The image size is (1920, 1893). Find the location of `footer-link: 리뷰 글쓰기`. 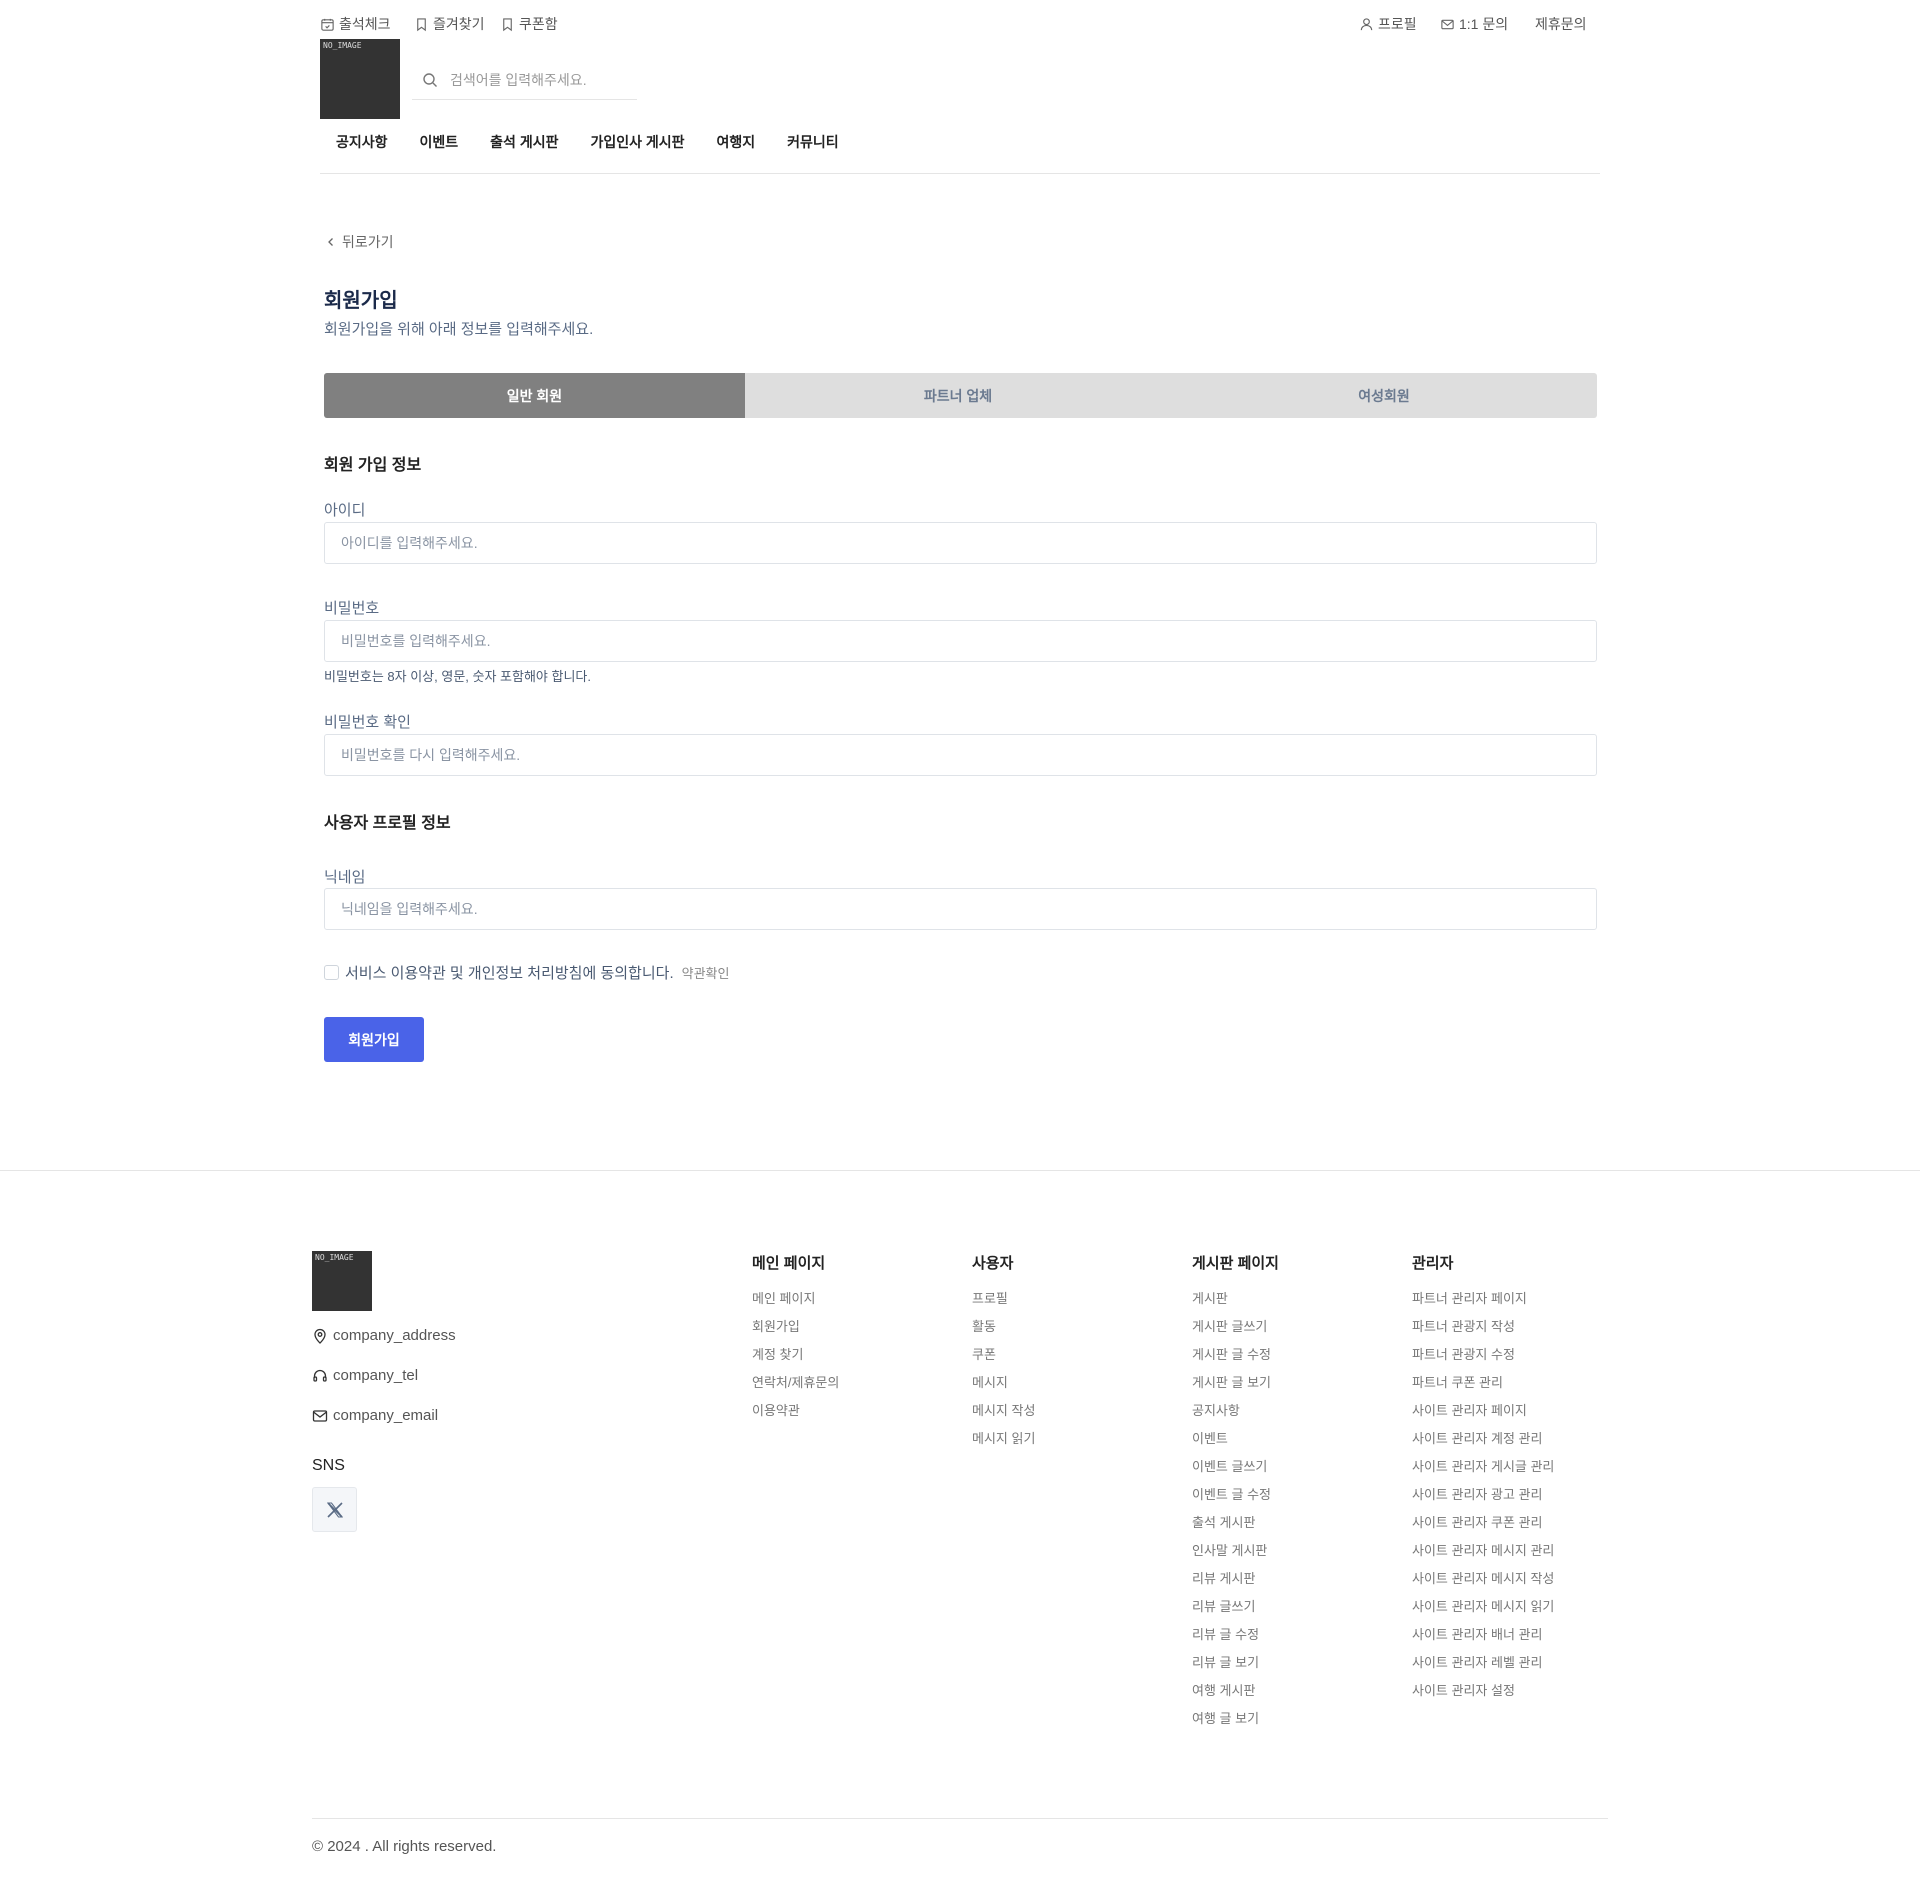

footer-link: 리뷰 글쓰기 is located at coordinates (1235, 1613).